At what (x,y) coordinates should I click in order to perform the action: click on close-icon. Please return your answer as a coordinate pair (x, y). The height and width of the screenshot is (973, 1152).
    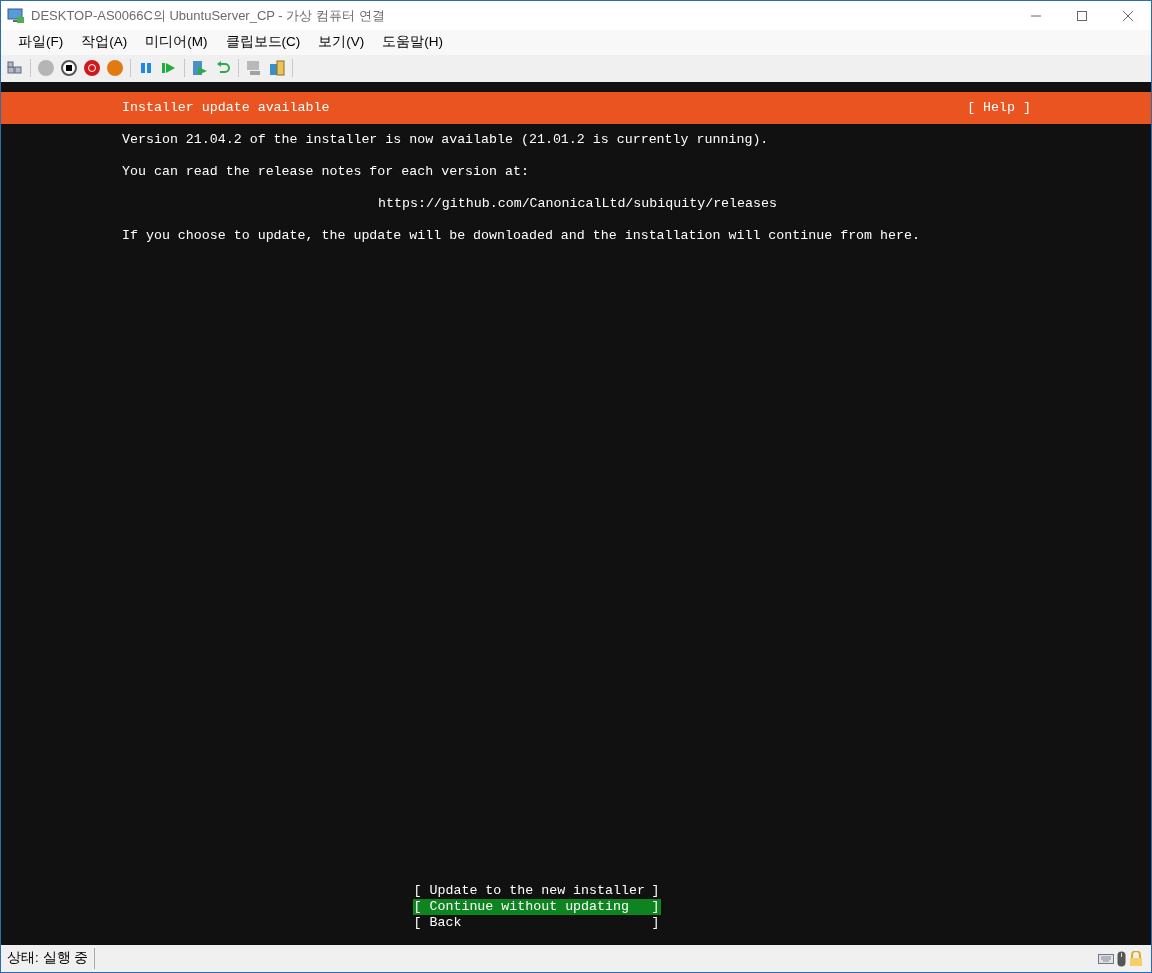
    Looking at the image, I should click on (1128, 15).